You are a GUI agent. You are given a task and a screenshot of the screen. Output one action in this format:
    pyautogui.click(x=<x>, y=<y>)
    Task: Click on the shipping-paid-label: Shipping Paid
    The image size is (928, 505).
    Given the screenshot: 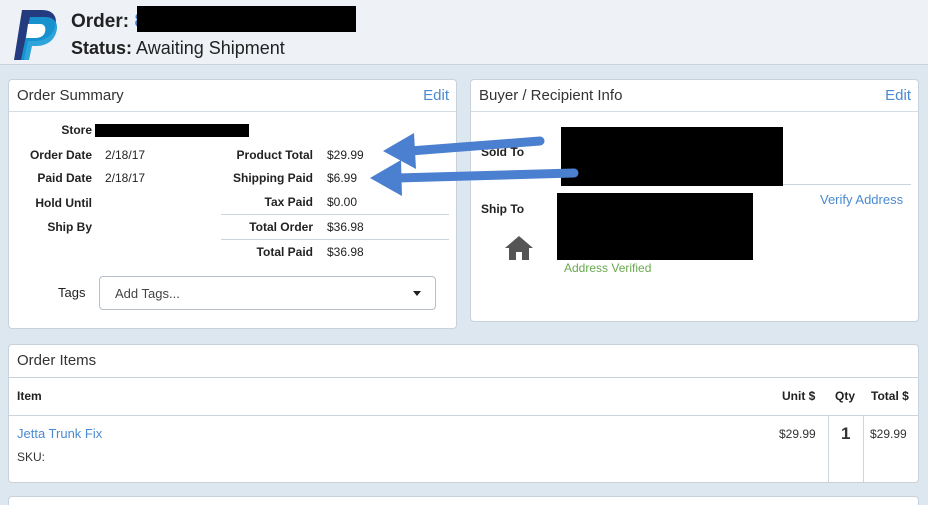 What is the action you would take?
    pyautogui.click(x=273, y=178)
    